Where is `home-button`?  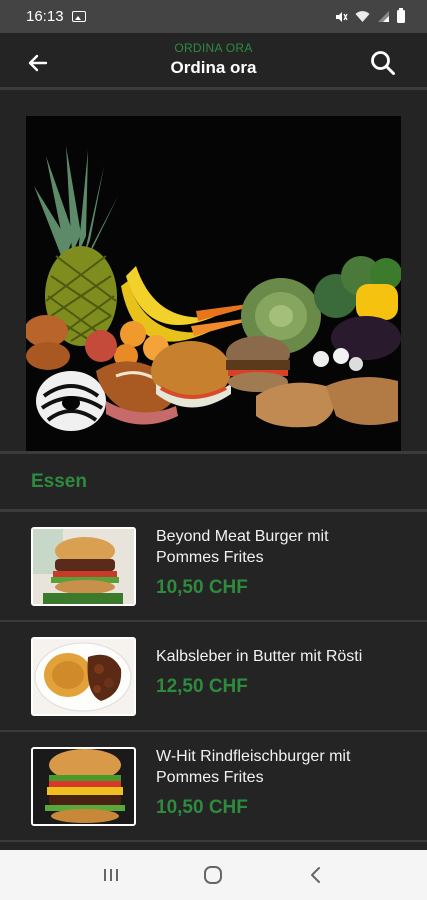 home-button is located at coordinates (213, 875).